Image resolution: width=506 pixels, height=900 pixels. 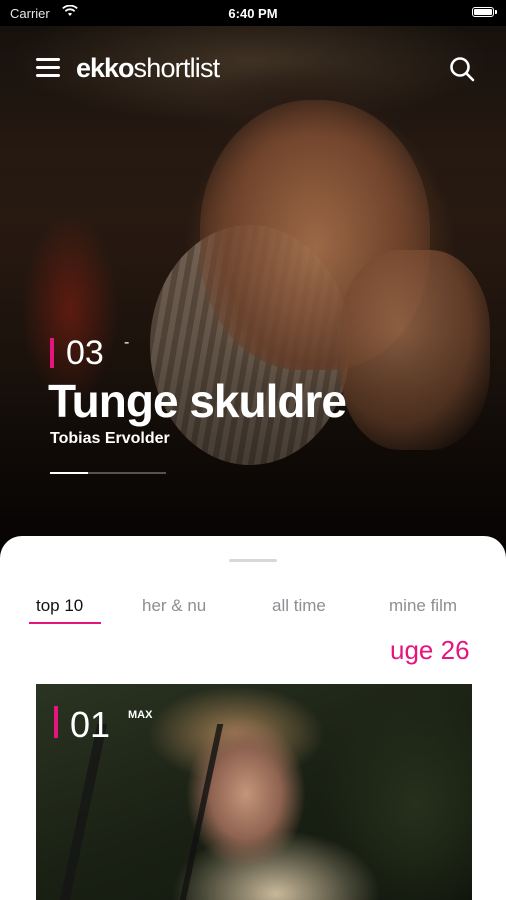 I want to click on carousel-progress-fill, so click(x=69, y=473).